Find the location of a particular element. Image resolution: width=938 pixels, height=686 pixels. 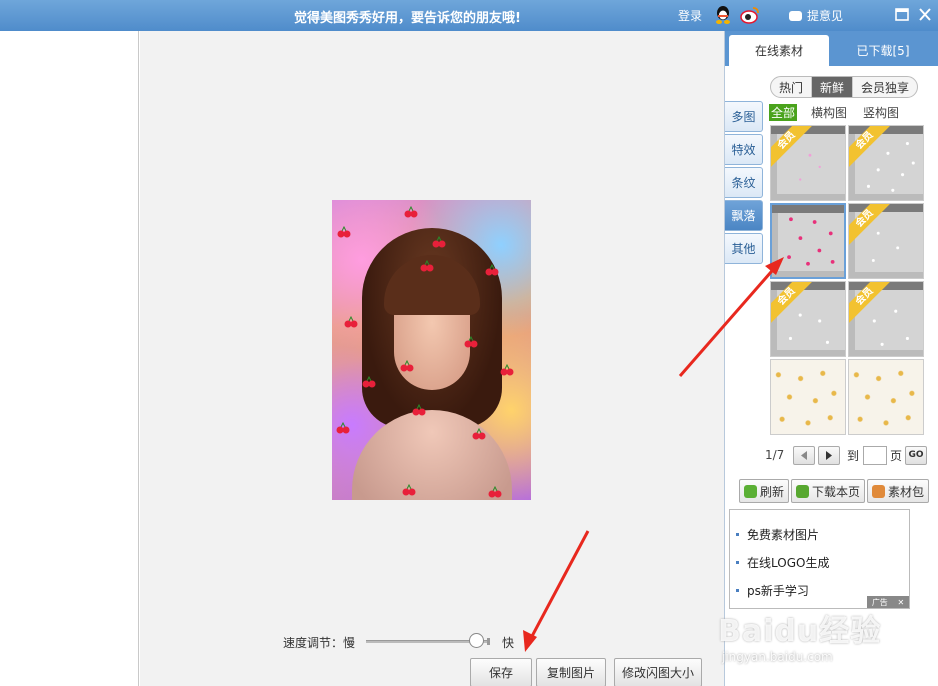

watermark-logo: Baidu经验 is located at coordinates (800, 631).